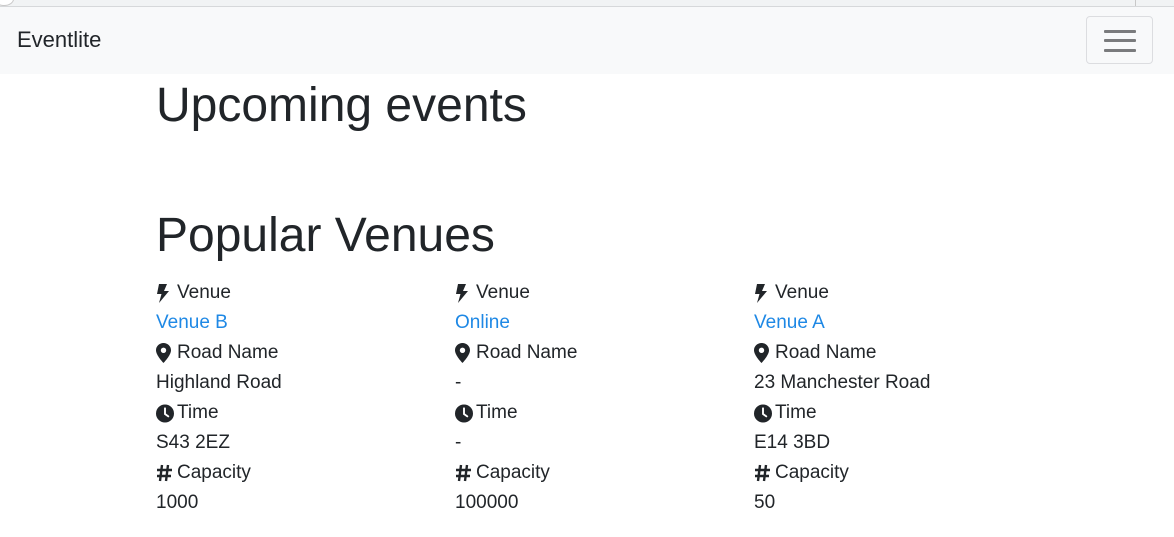 The image size is (1174, 537). I want to click on road-value: Highland Road, so click(219, 382).